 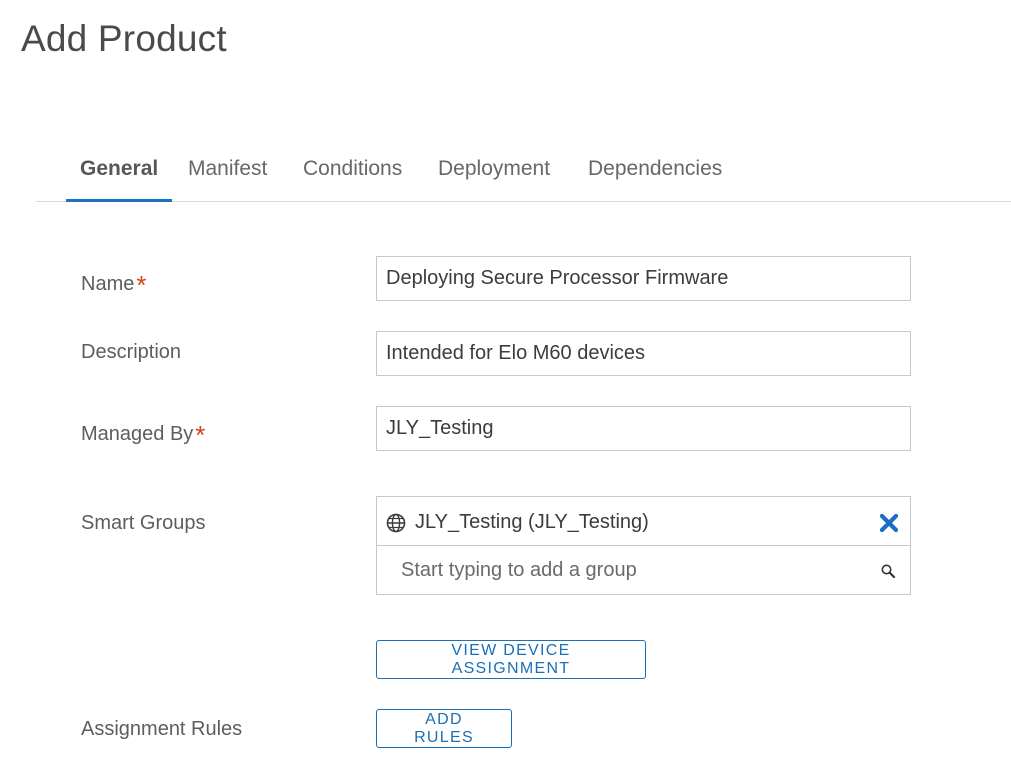 I want to click on smart-groups-control: JLY_Testing (JLY_Testing), so click(x=643, y=545).